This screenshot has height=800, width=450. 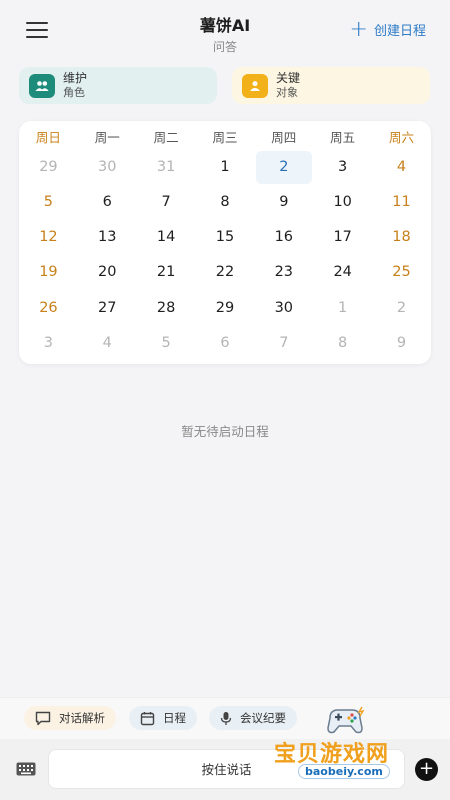 What do you see at coordinates (166, 167) in the screenshot?
I see `calendar-day: 31` at bounding box center [166, 167].